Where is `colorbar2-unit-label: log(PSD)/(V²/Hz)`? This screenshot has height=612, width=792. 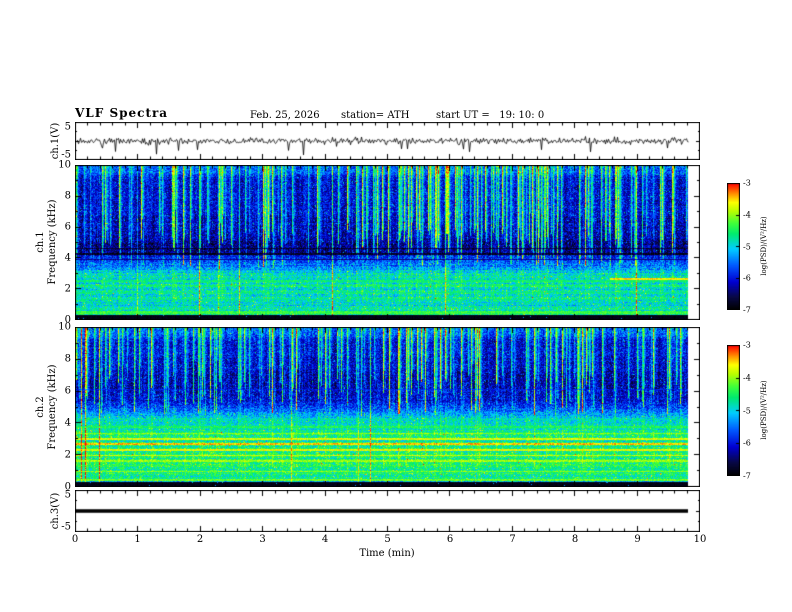
colorbar2-unit-label: log(PSD)/(V²/Hz) is located at coordinates (764, 410).